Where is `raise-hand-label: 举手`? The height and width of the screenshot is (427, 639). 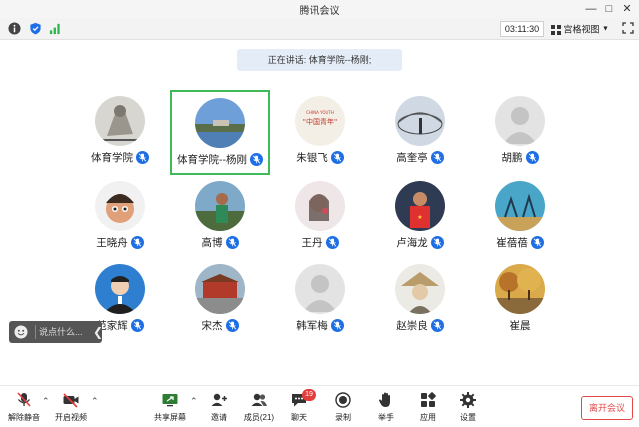
raise-hand-label: 举手 is located at coordinates (386, 417).